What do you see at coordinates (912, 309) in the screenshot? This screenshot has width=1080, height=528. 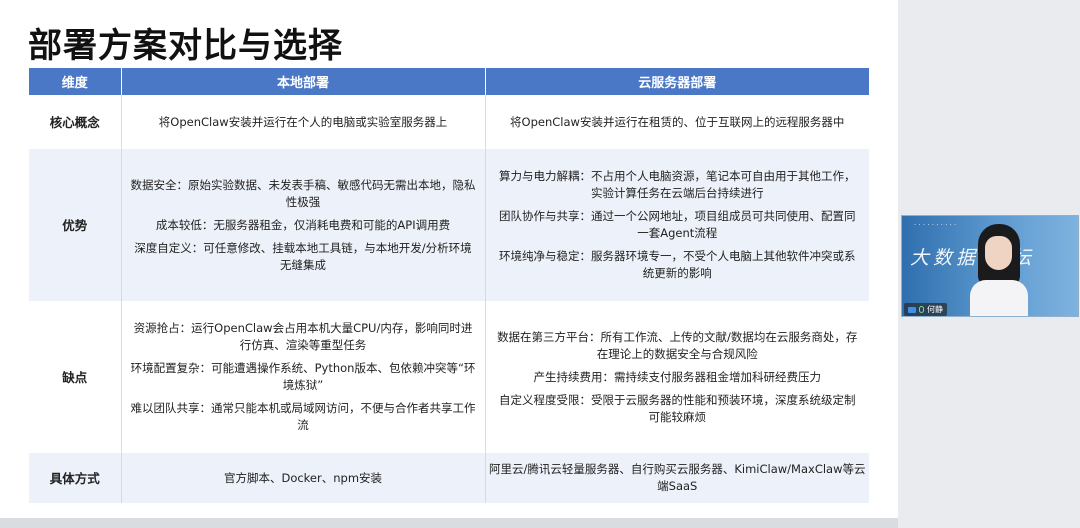 I see `camera-icon` at bounding box center [912, 309].